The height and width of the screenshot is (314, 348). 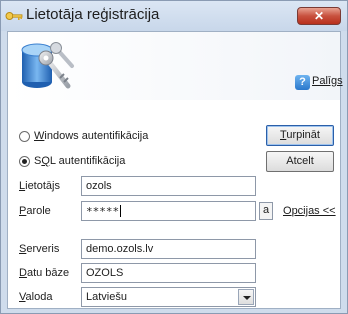 I want to click on key-icon, so click(x=14, y=16).